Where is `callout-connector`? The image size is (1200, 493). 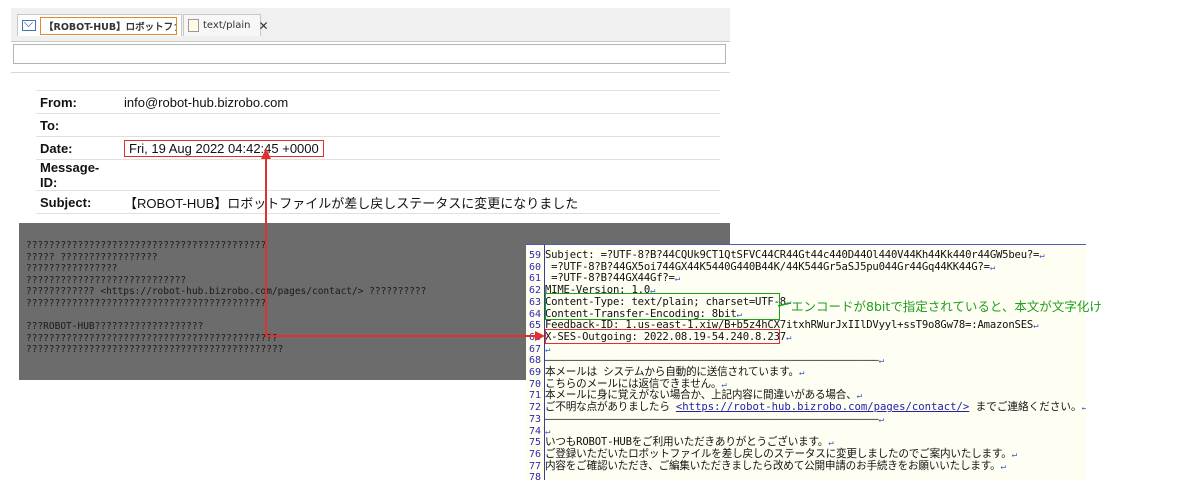
callout-connector is located at coordinates (784, 304).